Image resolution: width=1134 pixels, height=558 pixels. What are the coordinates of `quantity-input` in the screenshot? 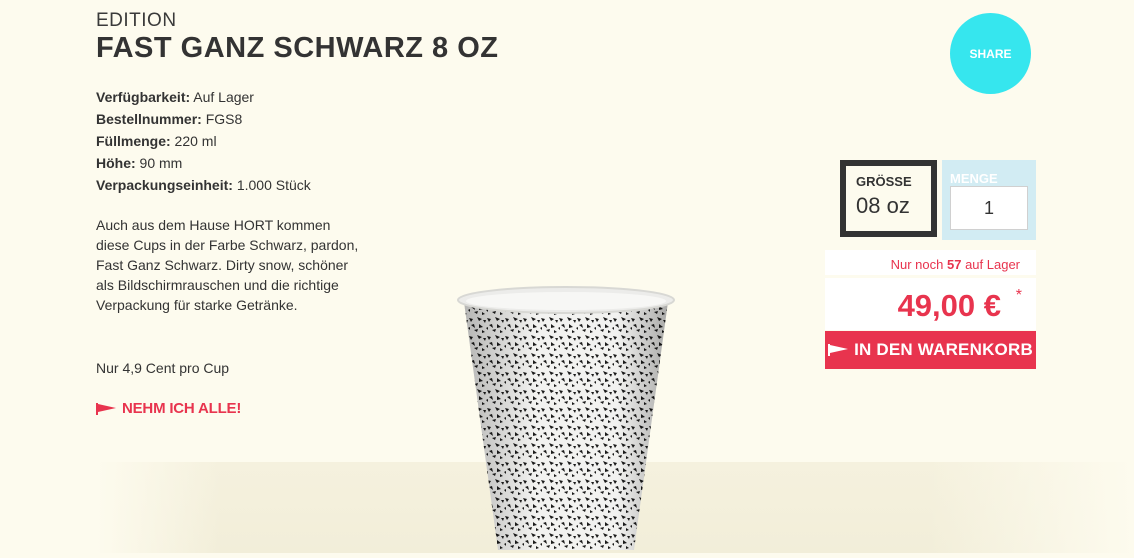 It's located at (989, 208).